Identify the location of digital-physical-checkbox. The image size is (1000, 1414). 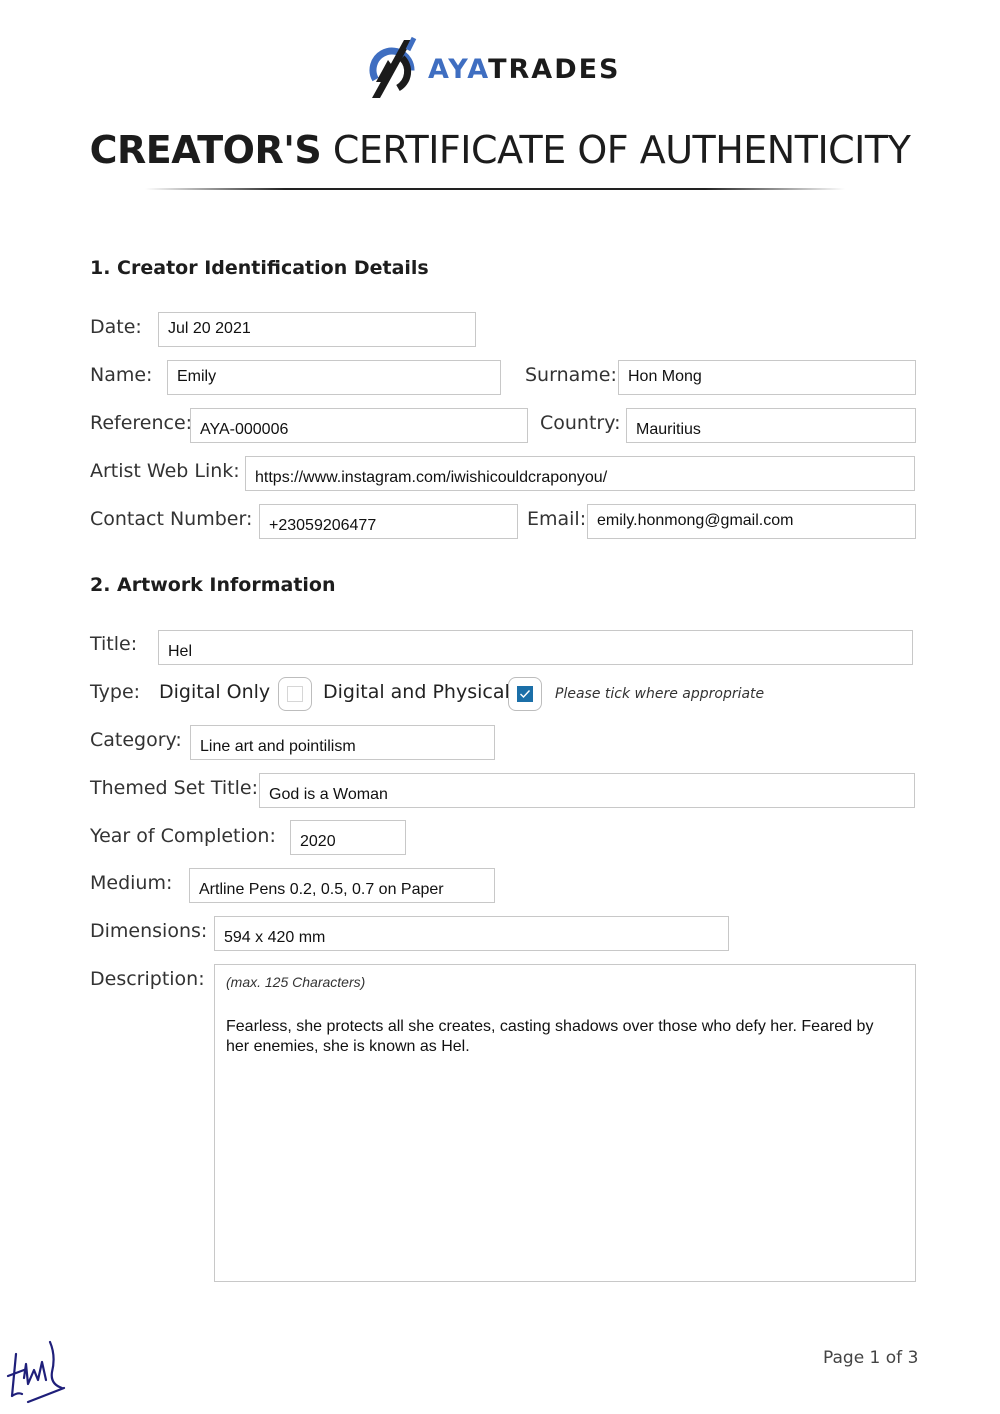
(525, 694).